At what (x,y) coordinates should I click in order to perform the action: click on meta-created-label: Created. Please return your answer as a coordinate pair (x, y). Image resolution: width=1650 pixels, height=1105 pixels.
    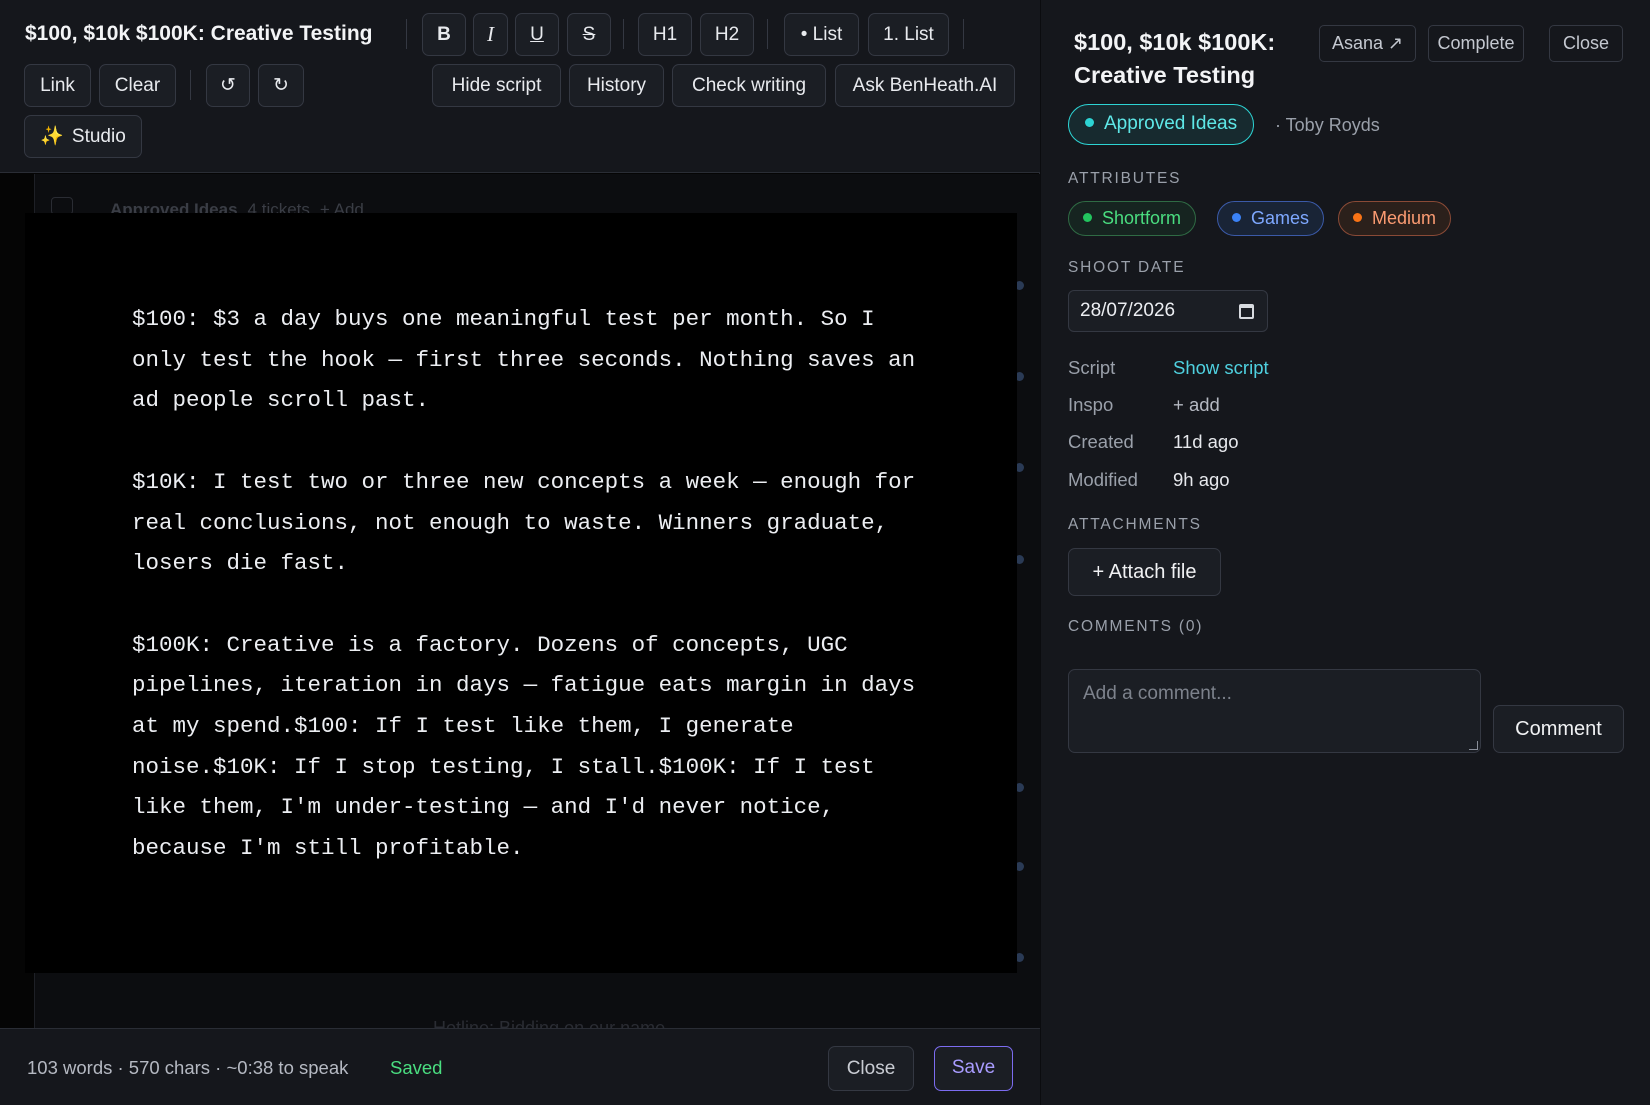
    Looking at the image, I should click on (1101, 441).